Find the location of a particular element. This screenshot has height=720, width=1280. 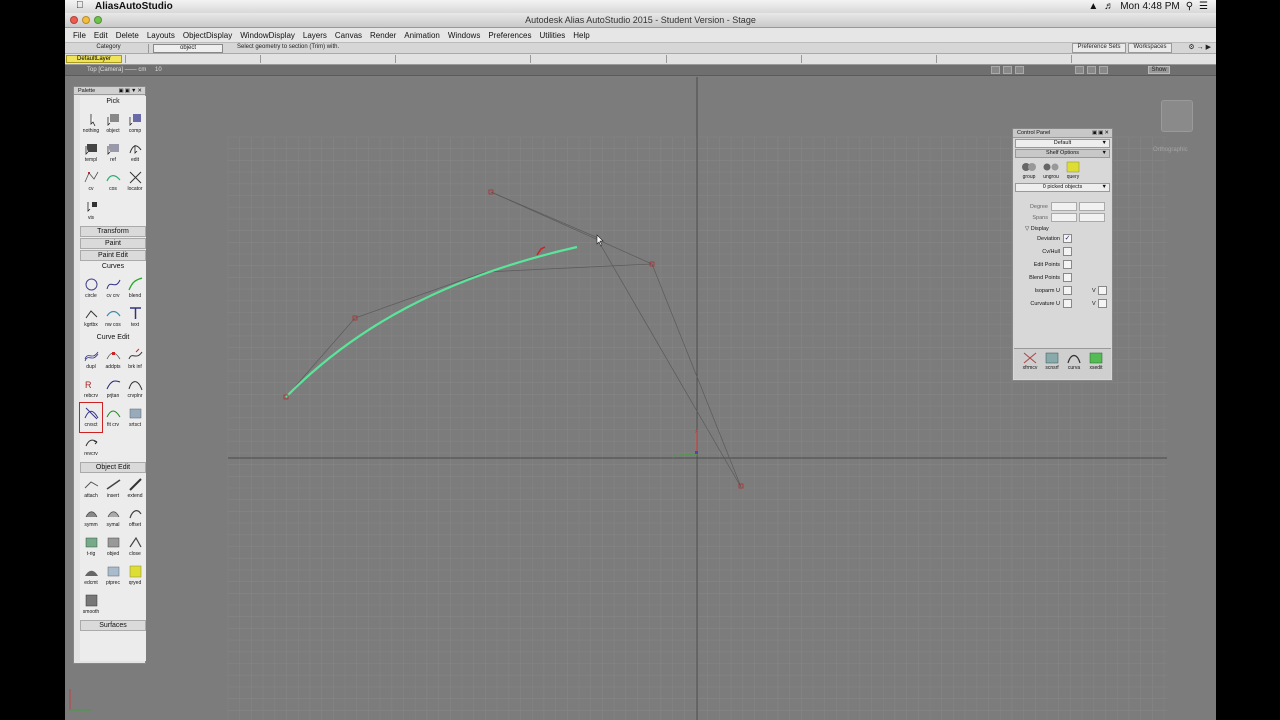

pick-visible-tool: vis is located at coordinates (91, 210).